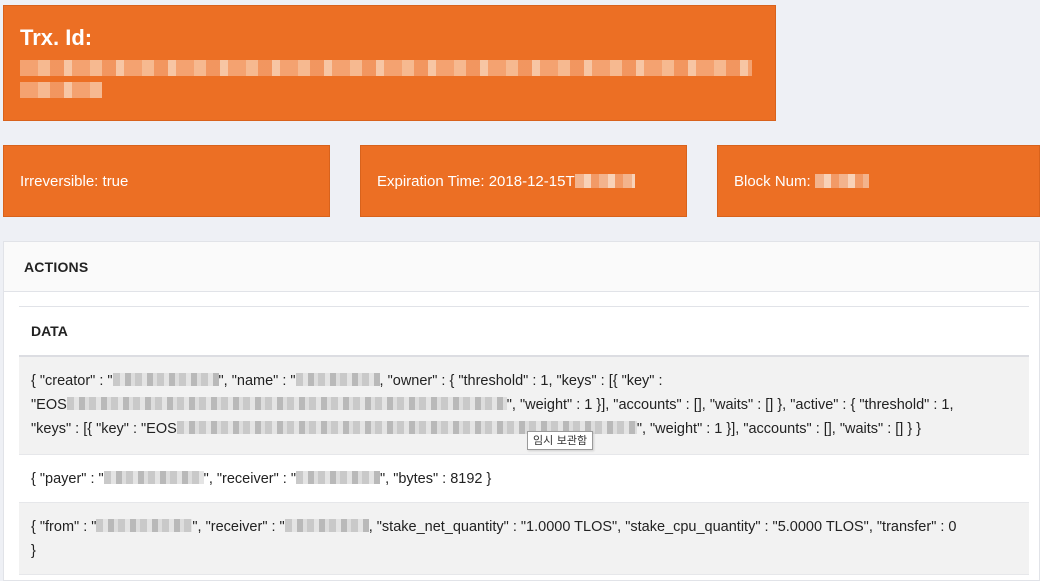 This screenshot has width=1040, height=581. Describe the element at coordinates (74, 181) in the screenshot. I see `irreversible-label: Irreversible: true` at that location.